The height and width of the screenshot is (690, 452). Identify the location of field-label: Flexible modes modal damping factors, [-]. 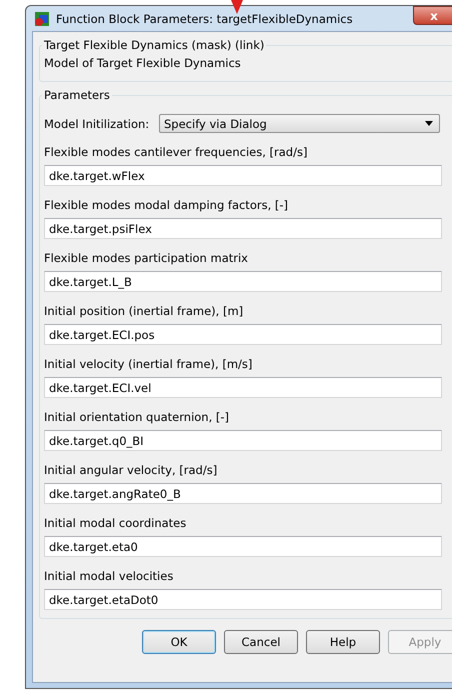
(167, 205).